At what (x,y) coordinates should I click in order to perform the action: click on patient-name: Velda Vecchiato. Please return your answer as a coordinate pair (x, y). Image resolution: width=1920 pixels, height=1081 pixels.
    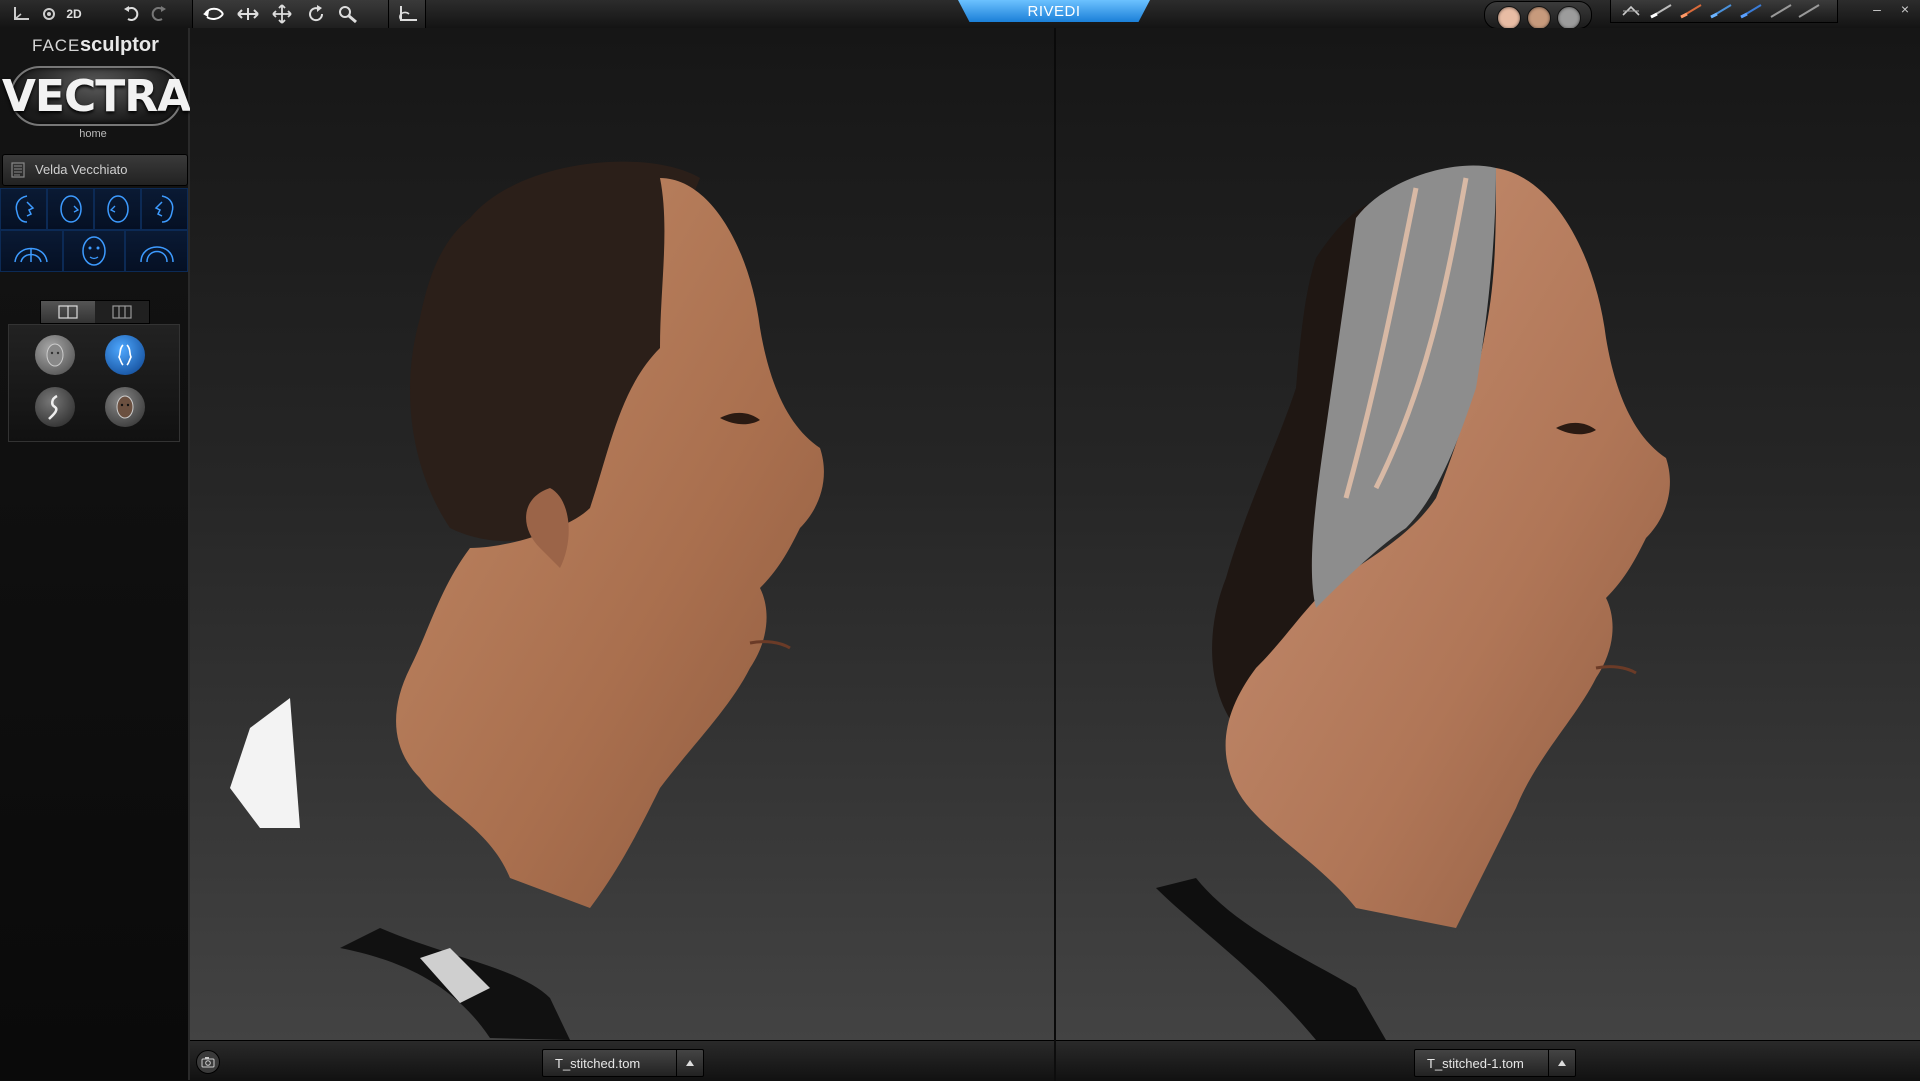
    Looking at the image, I should click on (81, 169).